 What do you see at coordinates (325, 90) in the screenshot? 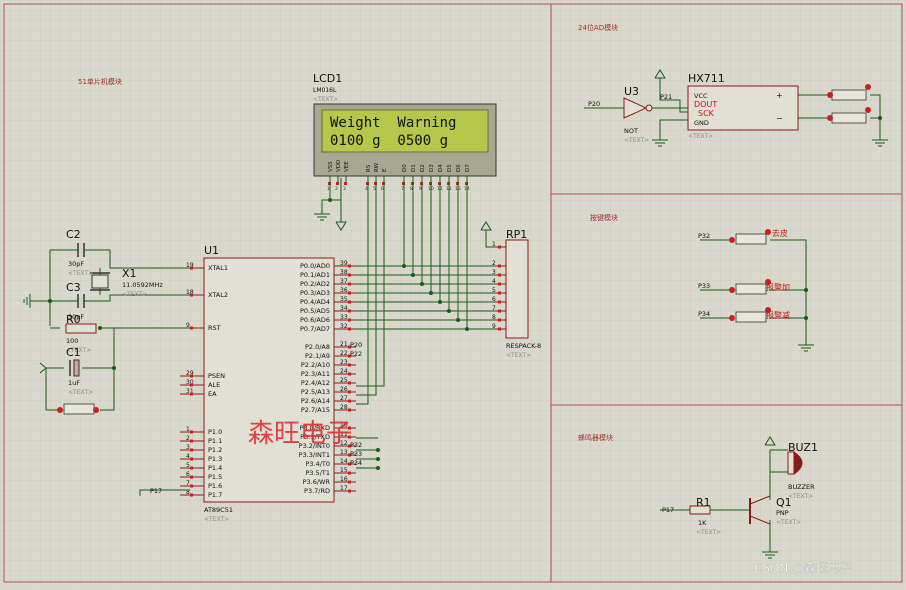
I see `lcd-part: LM016L` at bounding box center [325, 90].